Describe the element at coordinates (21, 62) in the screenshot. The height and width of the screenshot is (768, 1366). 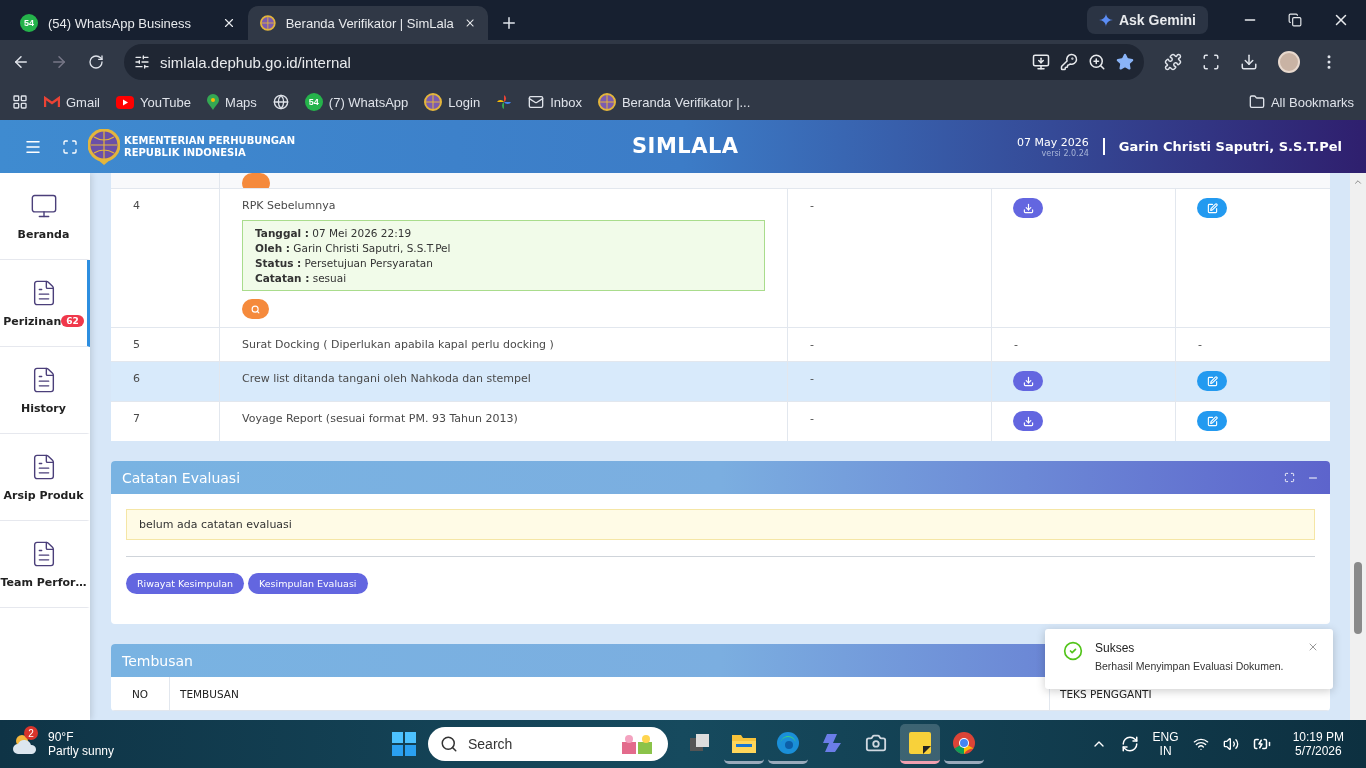
I see `back-icon` at that location.